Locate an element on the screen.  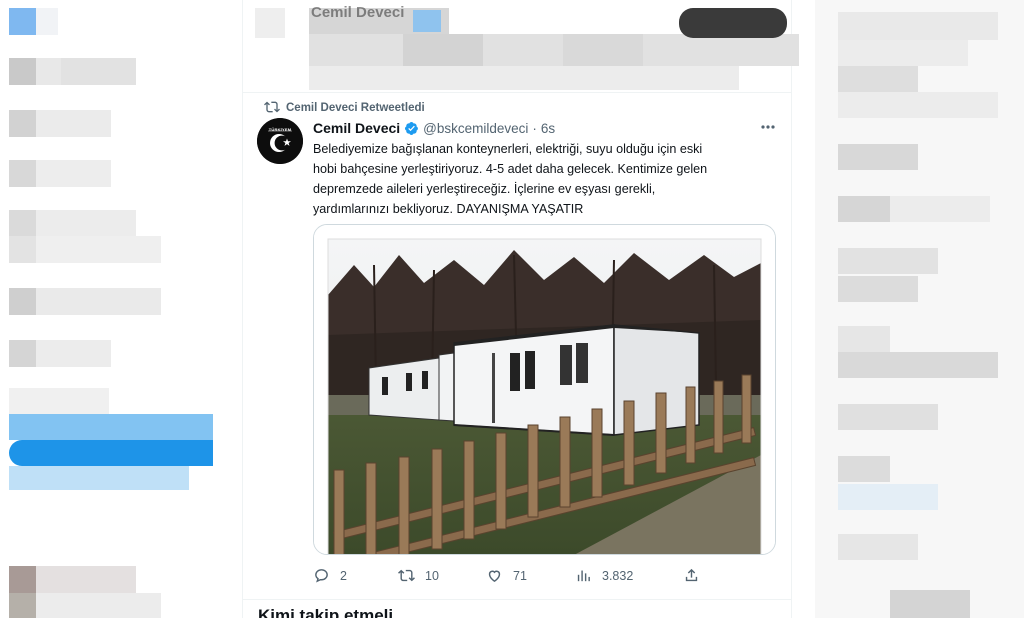
like-icon is located at coordinates (494, 576).